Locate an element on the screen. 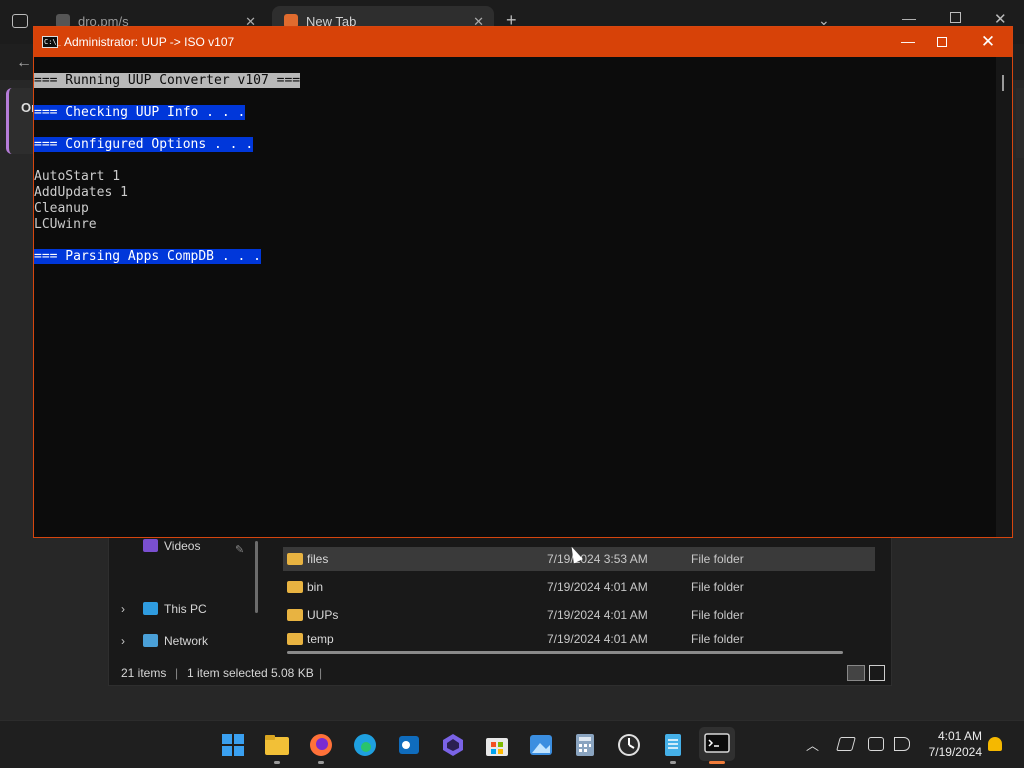 The image size is (1024, 768). edge-button is located at coordinates (365, 745).